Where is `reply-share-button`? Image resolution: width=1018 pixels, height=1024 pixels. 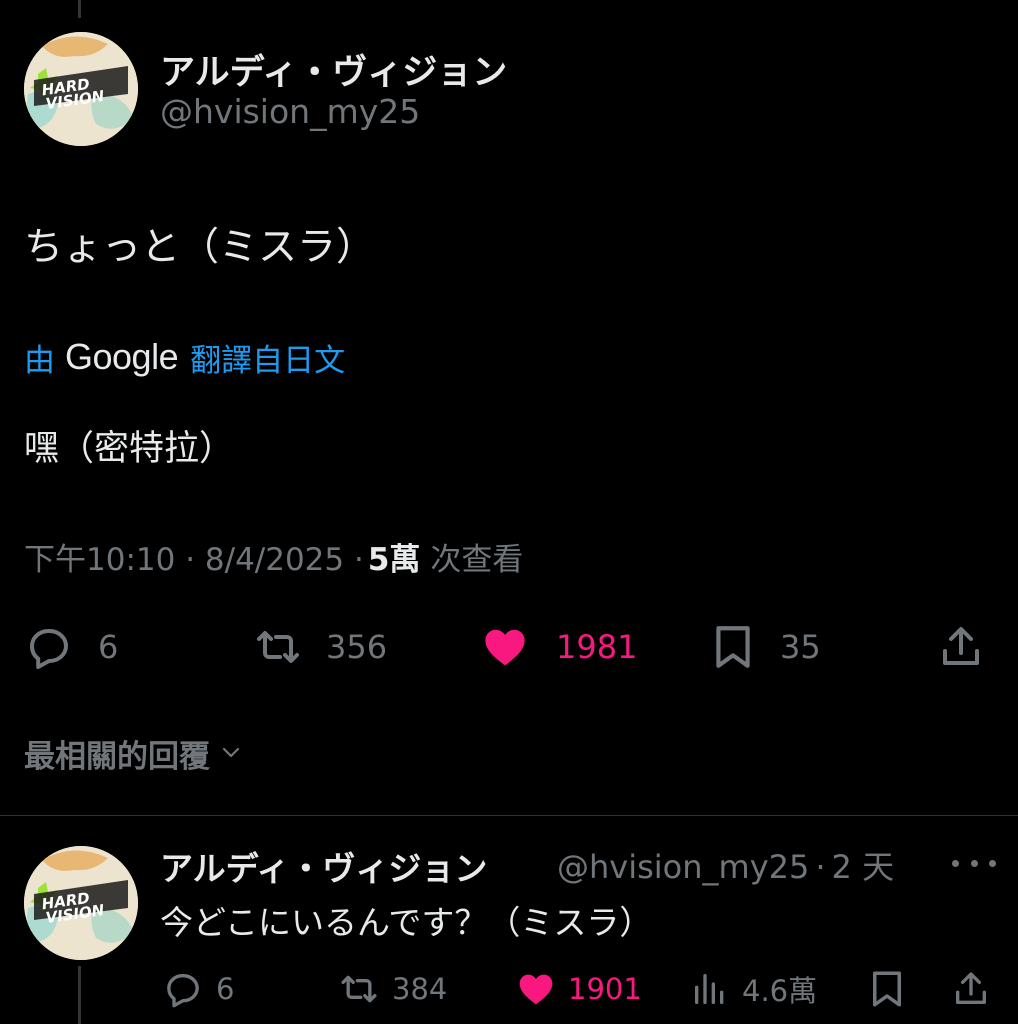 reply-share-button is located at coordinates (971, 989).